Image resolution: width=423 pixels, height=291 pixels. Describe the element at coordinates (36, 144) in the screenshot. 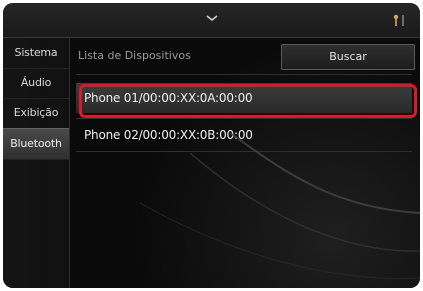

I see `sidebar-item-bluetooth: Bluetooth` at that location.